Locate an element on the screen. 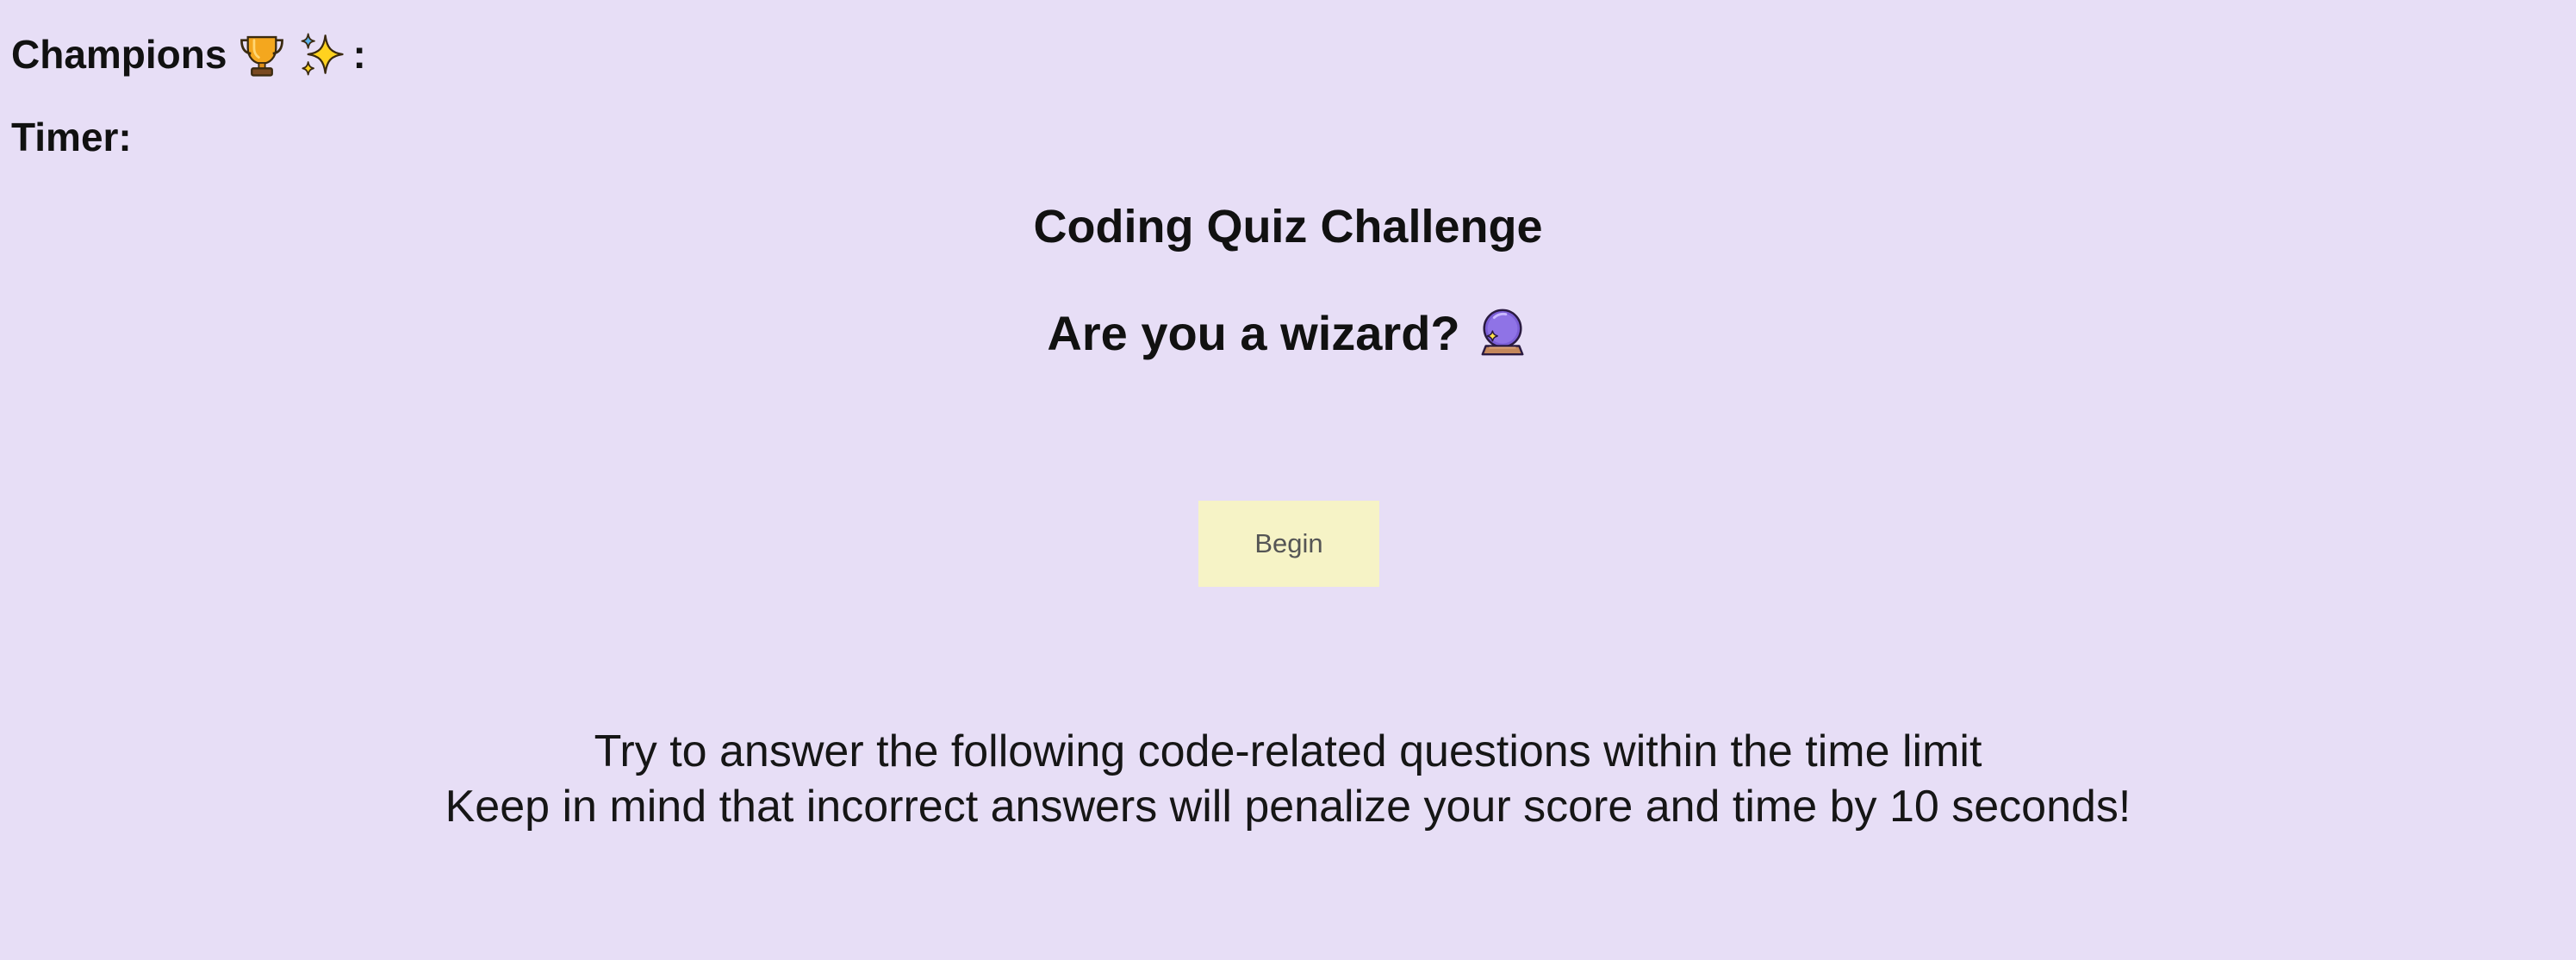 This screenshot has width=2576, height=960. quiz-subtitle: Are you a wizard? is located at coordinates (1288, 332).